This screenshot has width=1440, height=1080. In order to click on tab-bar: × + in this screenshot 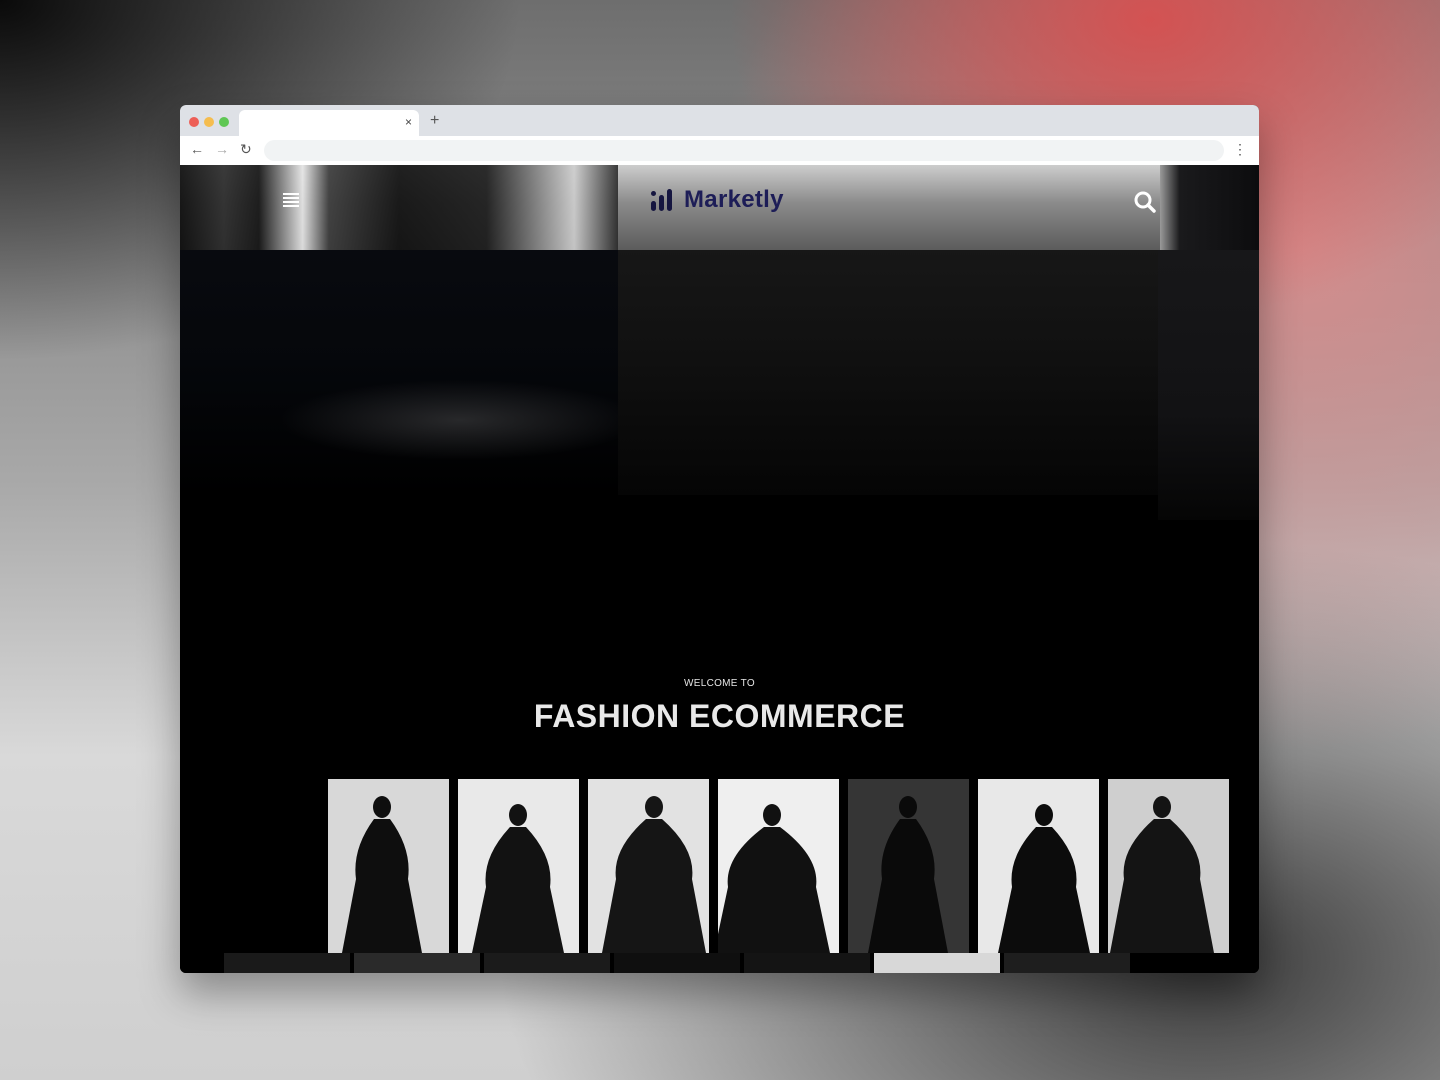, I will do `click(719, 120)`.